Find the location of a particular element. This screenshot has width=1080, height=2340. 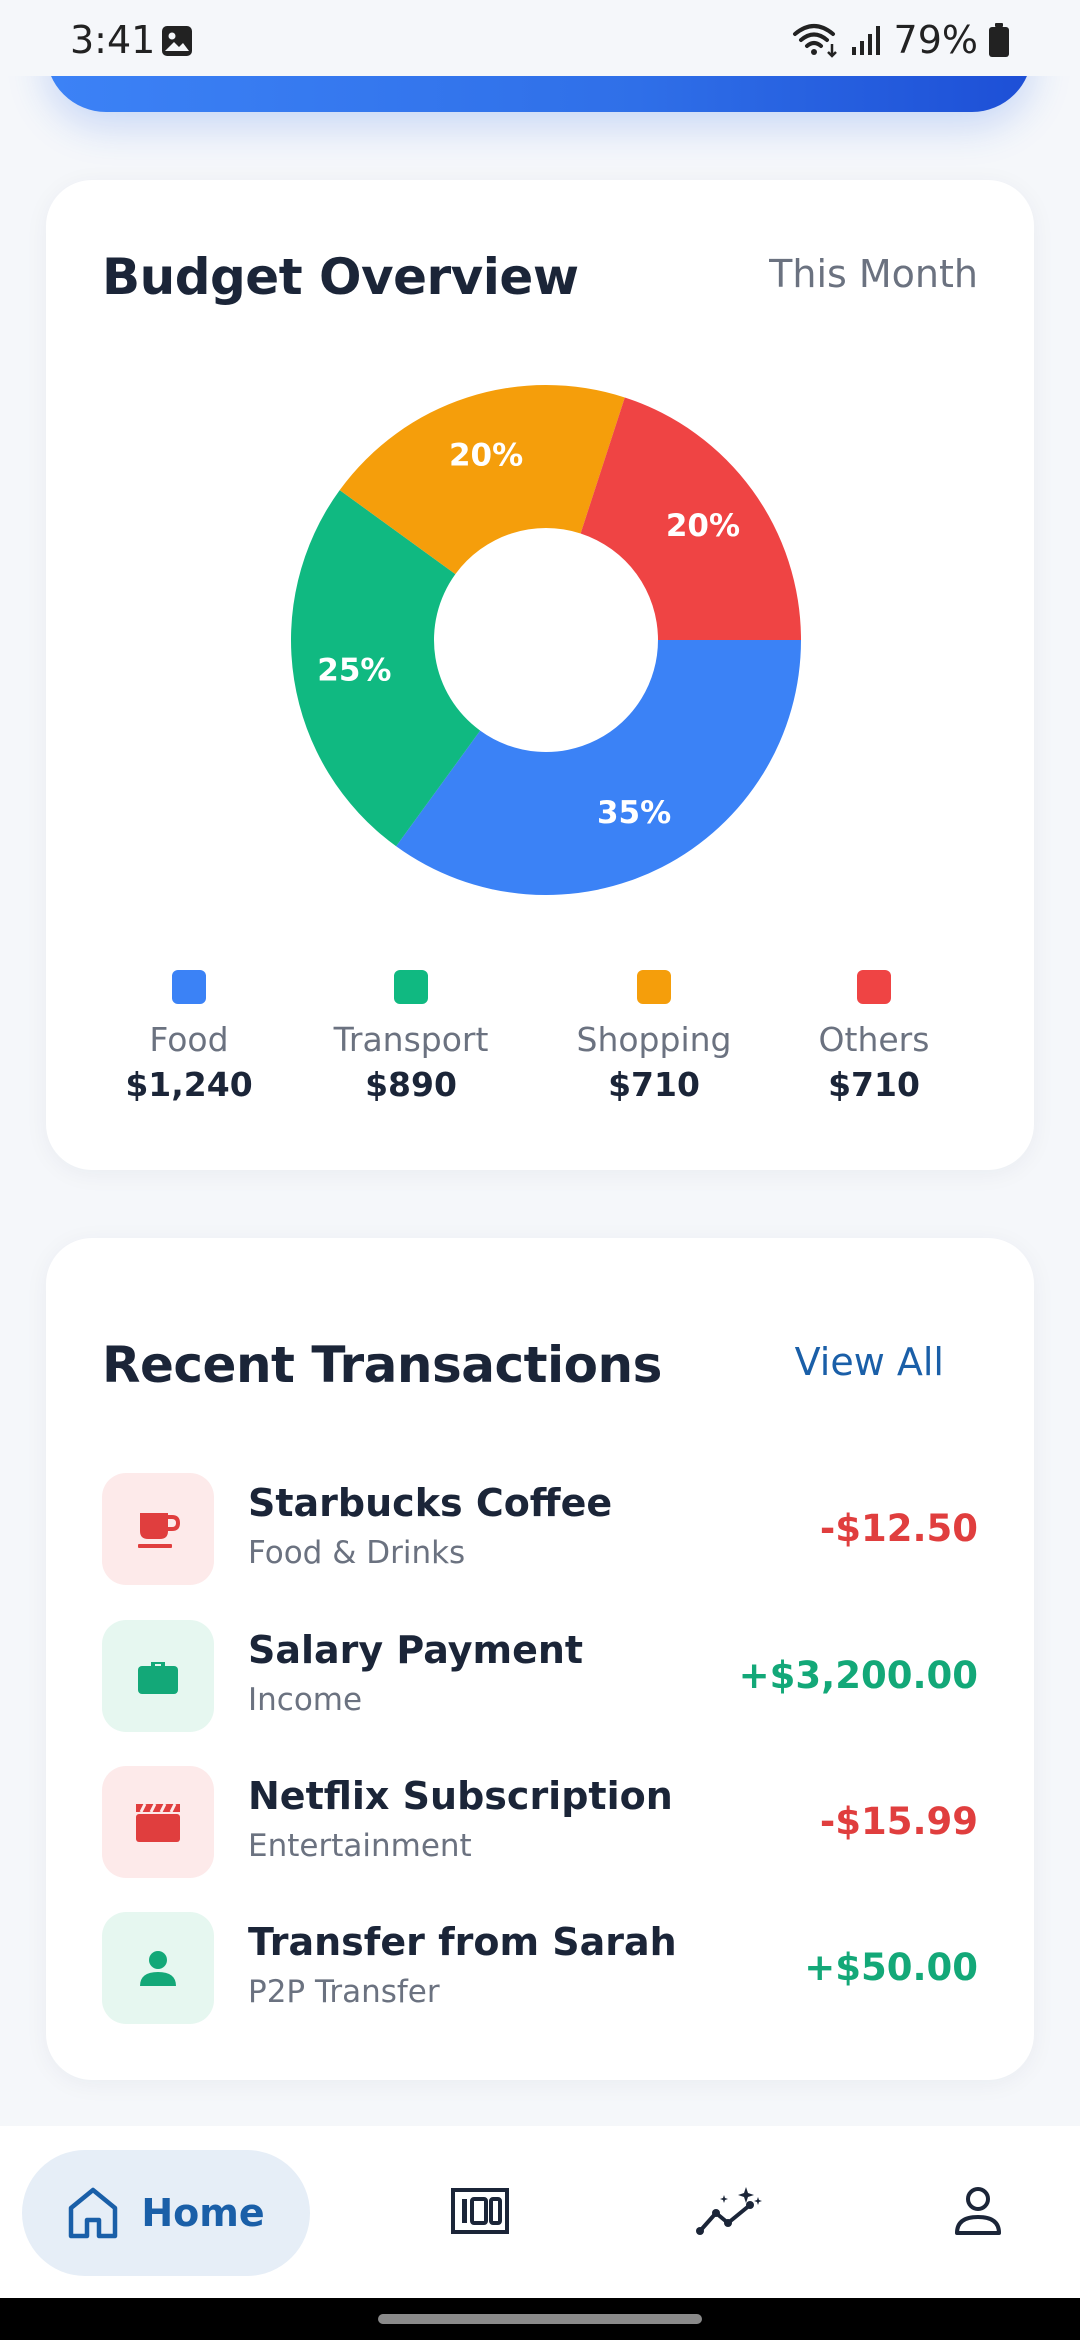

battery-percentage: 79% is located at coordinates (935, 40).